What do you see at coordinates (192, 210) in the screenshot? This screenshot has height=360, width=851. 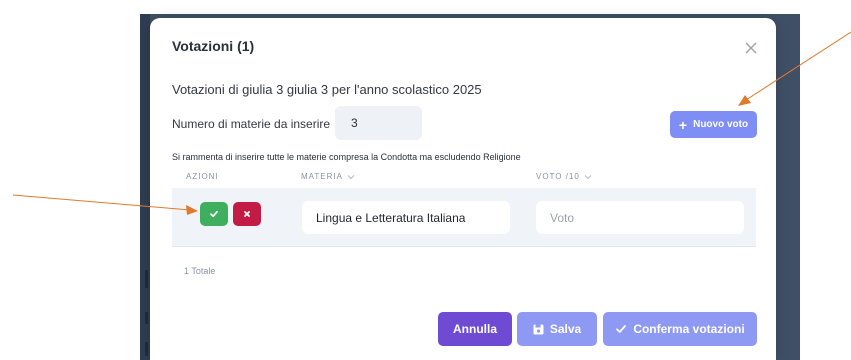 I see `annotation-arrowhead-left` at bounding box center [192, 210].